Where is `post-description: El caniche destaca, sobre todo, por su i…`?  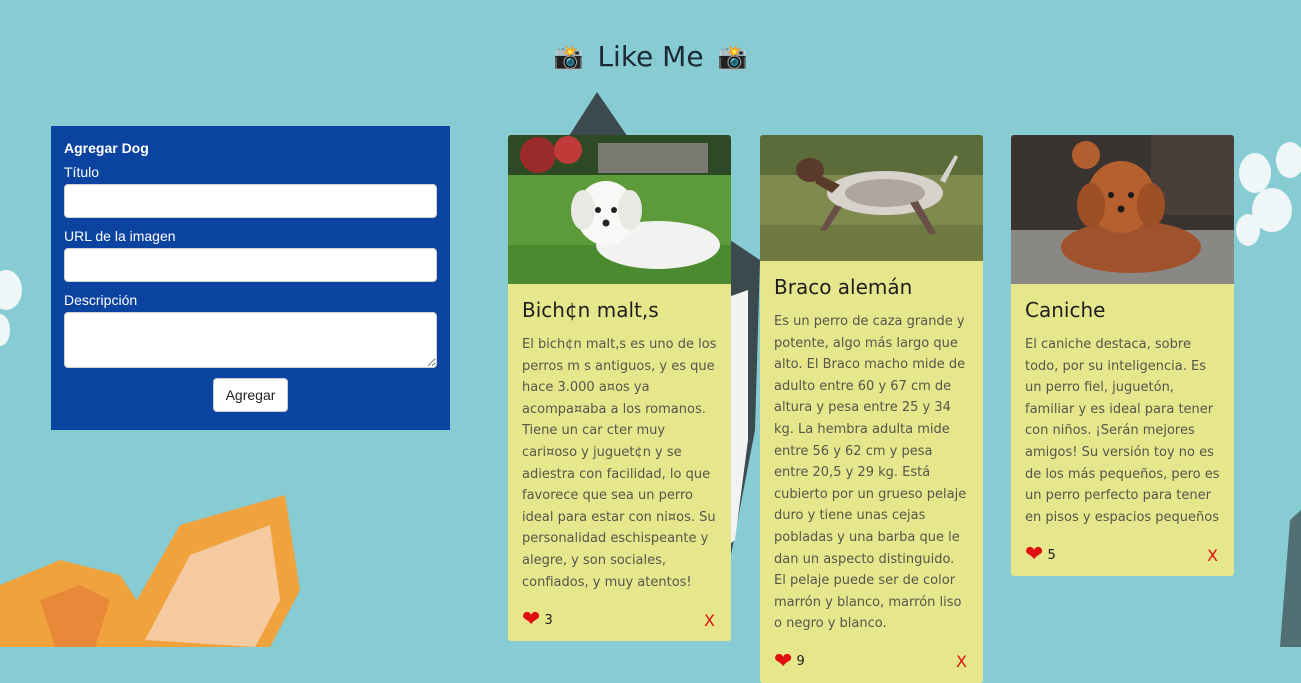
post-description: El caniche destaca, sobre todo, por su i… is located at coordinates (1122, 431).